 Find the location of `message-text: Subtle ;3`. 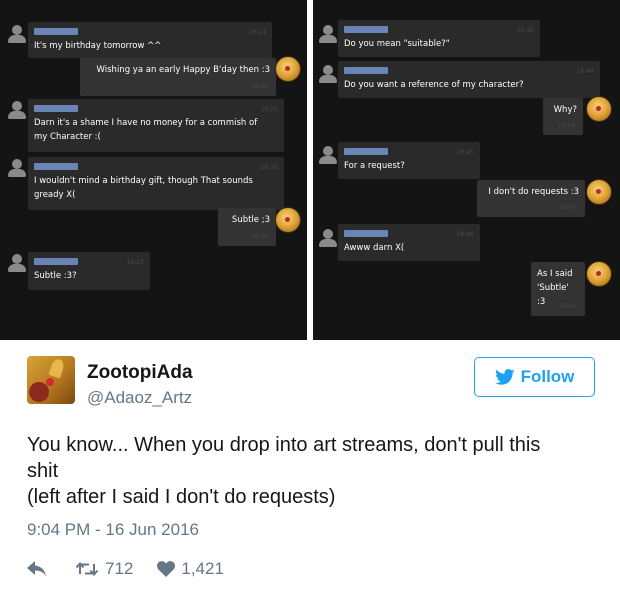

message-text: Subtle ;3 is located at coordinates (250, 220).